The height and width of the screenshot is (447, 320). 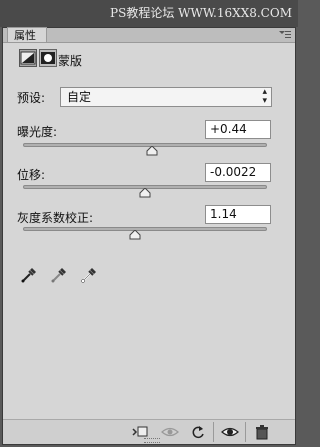 I want to click on panel-scrollbar, so click(x=292, y=229).